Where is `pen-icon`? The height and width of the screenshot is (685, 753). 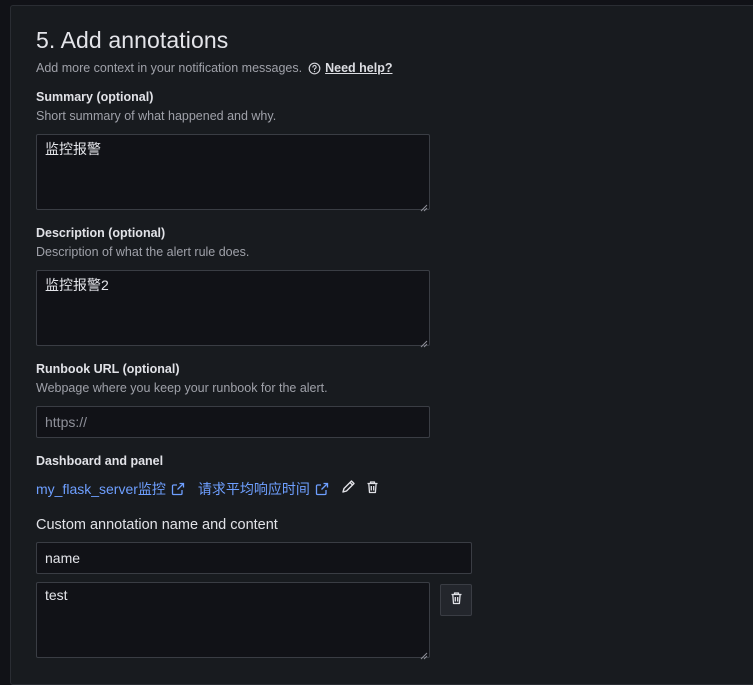
pen-icon is located at coordinates (348, 489).